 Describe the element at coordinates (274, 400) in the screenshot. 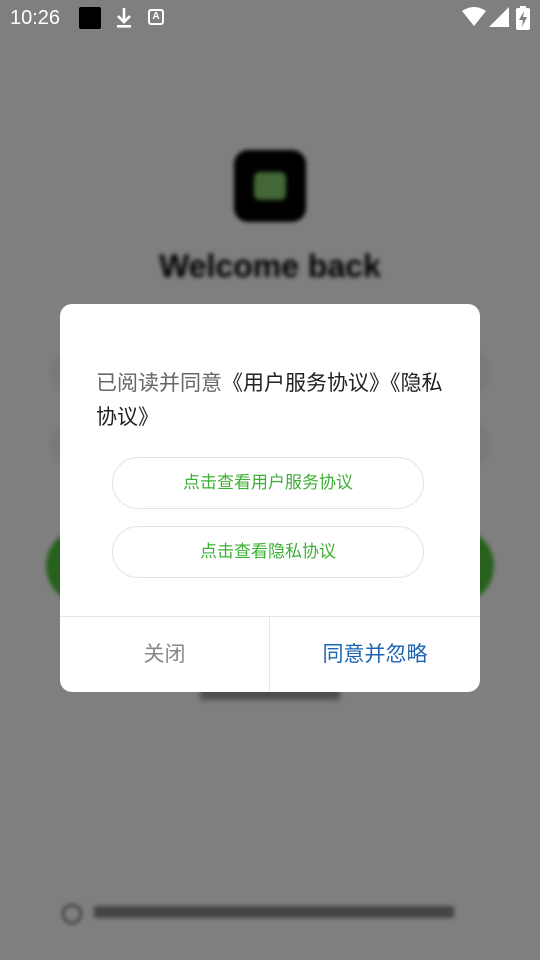

I see `dialog-message: 已阅读并同意《用户服务协议》《隐私协议》` at that location.